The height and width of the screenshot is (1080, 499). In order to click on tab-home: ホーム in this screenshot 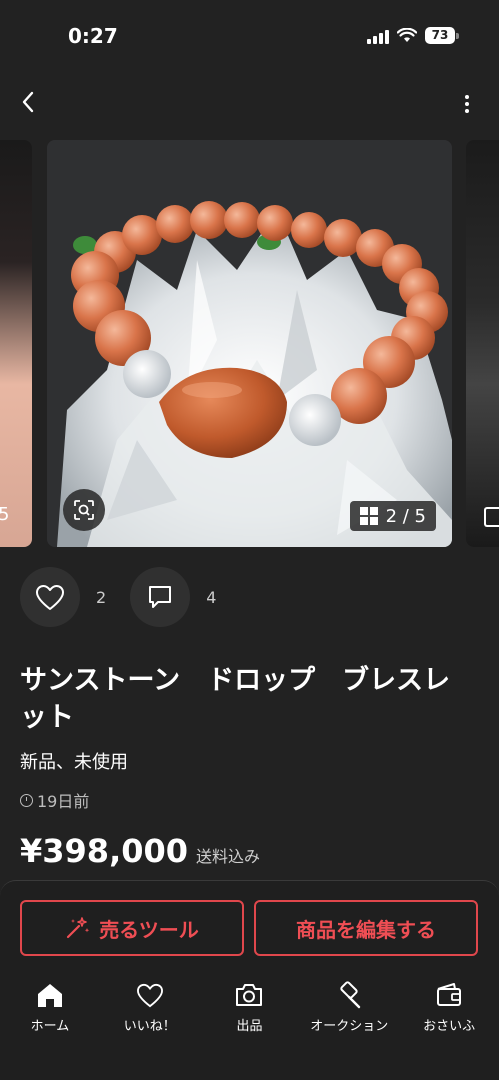, I will do `click(50, 1007)`.